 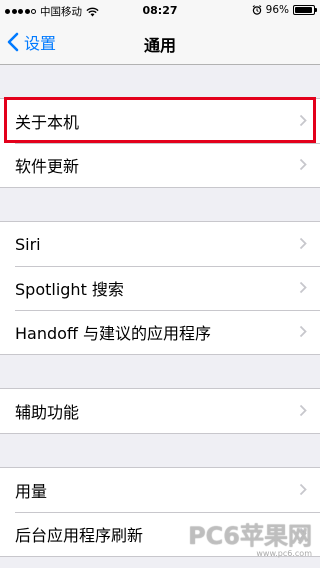 I want to click on row-accessibility: 辅助功能, so click(x=160, y=411).